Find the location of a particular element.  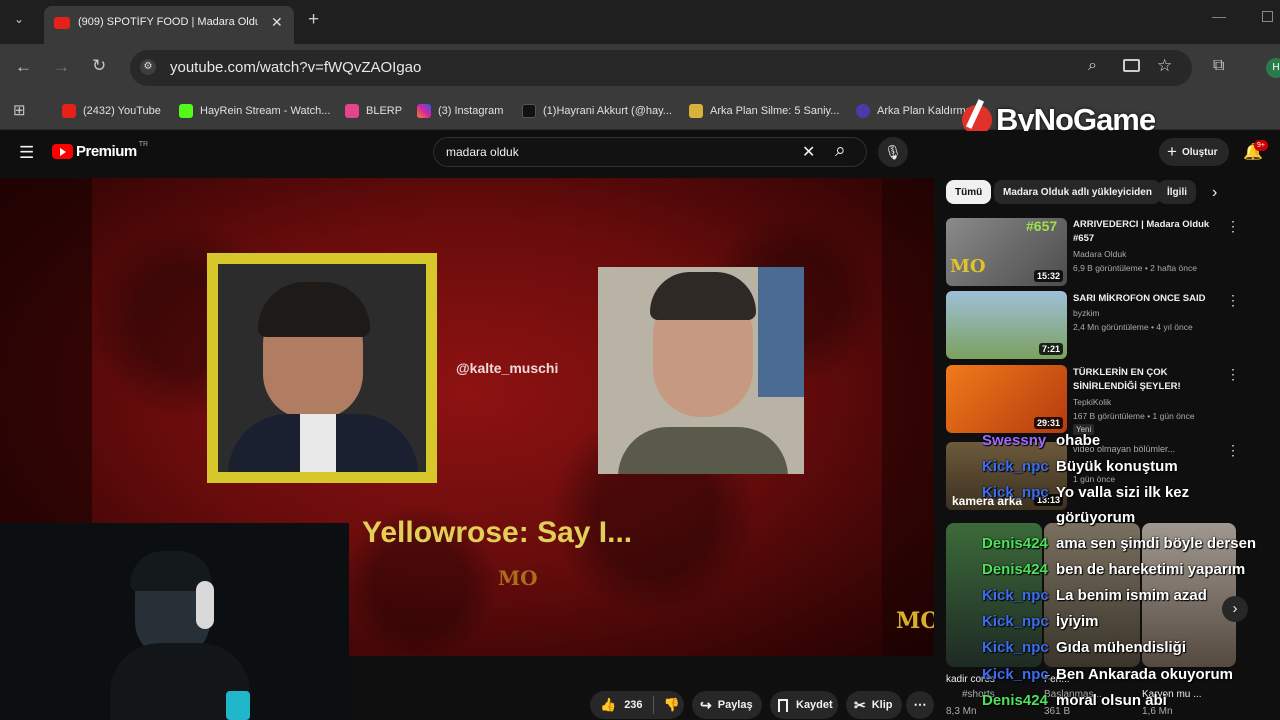

search-box: madara olduk ✕ ⌕ is located at coordinates (650, 152).